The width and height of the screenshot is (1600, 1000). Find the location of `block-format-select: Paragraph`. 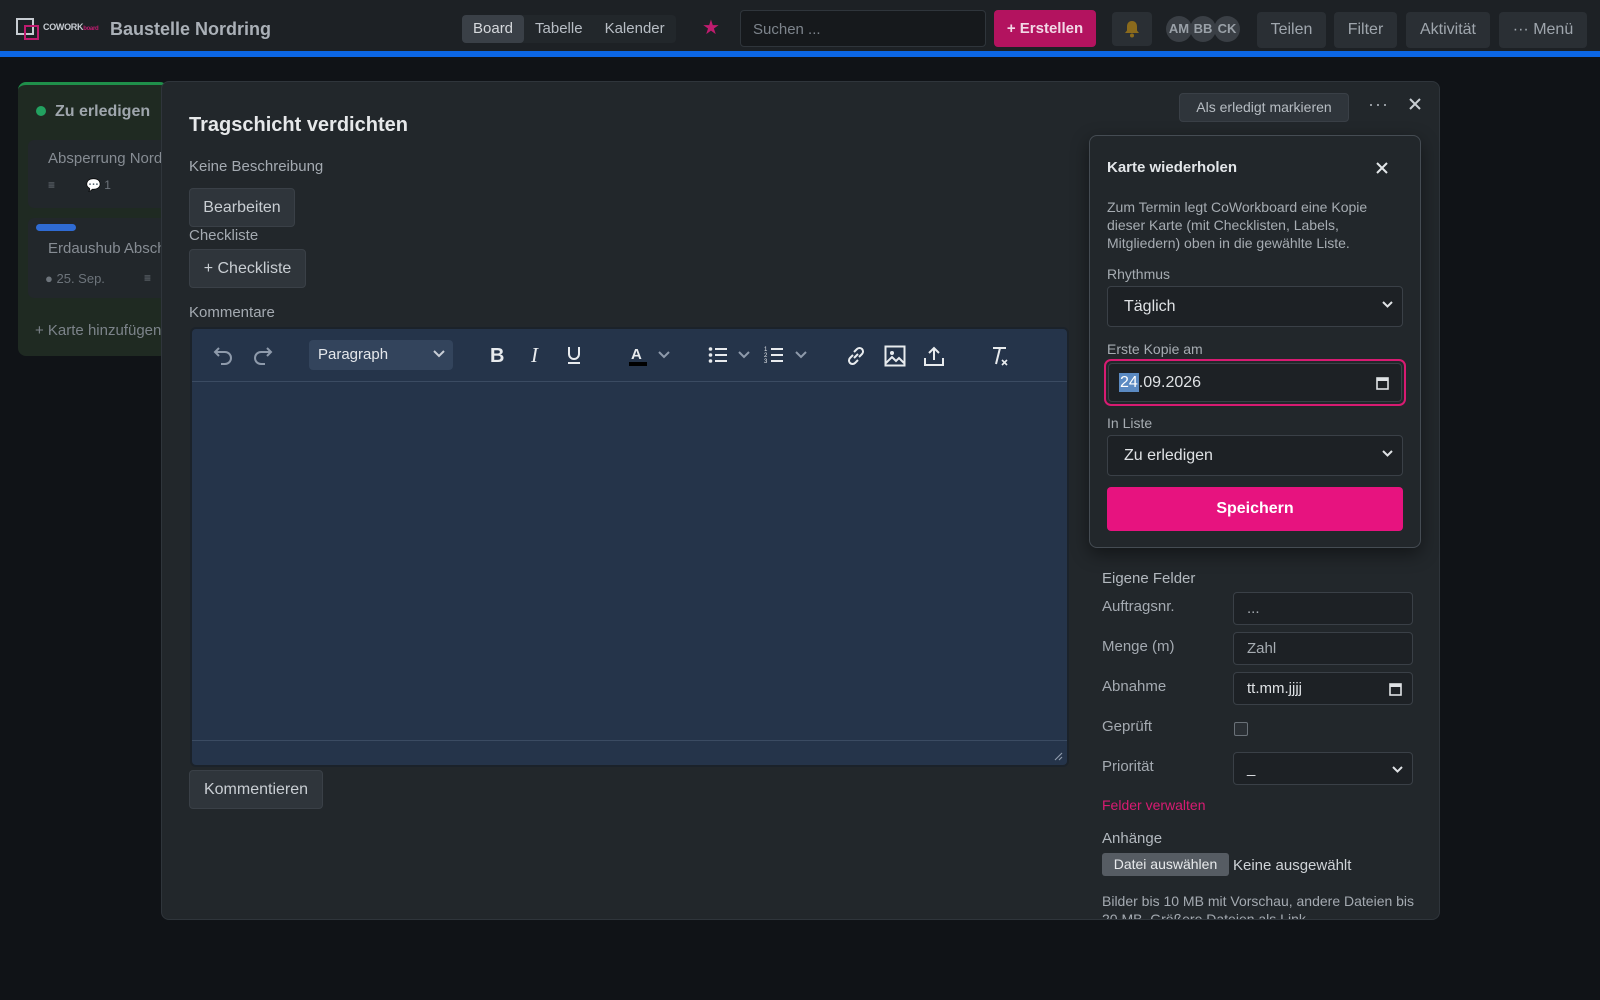

block-format-select: Paragraph is located at coordinates (381, 355).